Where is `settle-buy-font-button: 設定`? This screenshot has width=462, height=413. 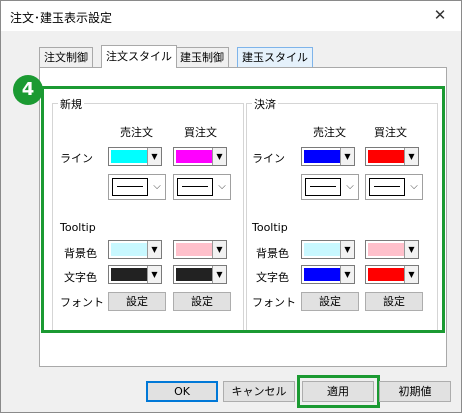 settle-buy-font-button: 設定 is located at coordinates (394, 301).